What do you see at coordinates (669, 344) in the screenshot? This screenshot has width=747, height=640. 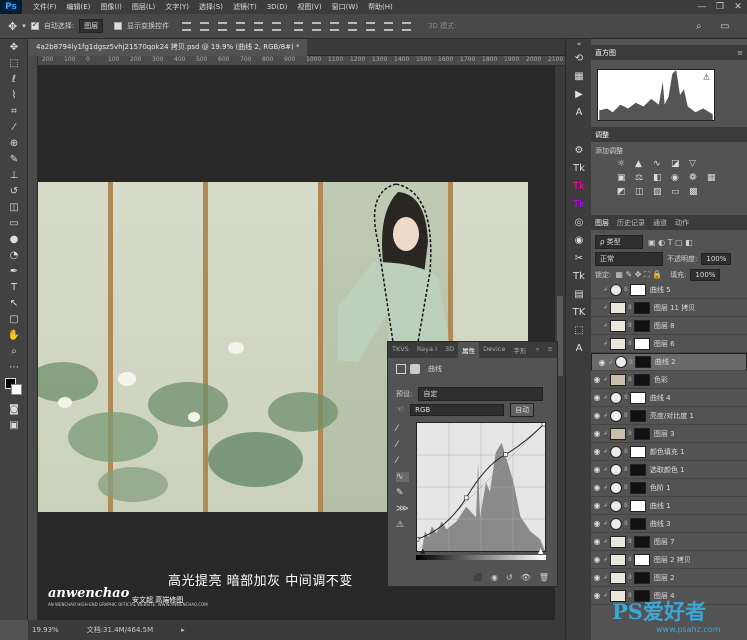 I see `layer-row: ↲ 8 图层 6` at bounding box center [669, 344].